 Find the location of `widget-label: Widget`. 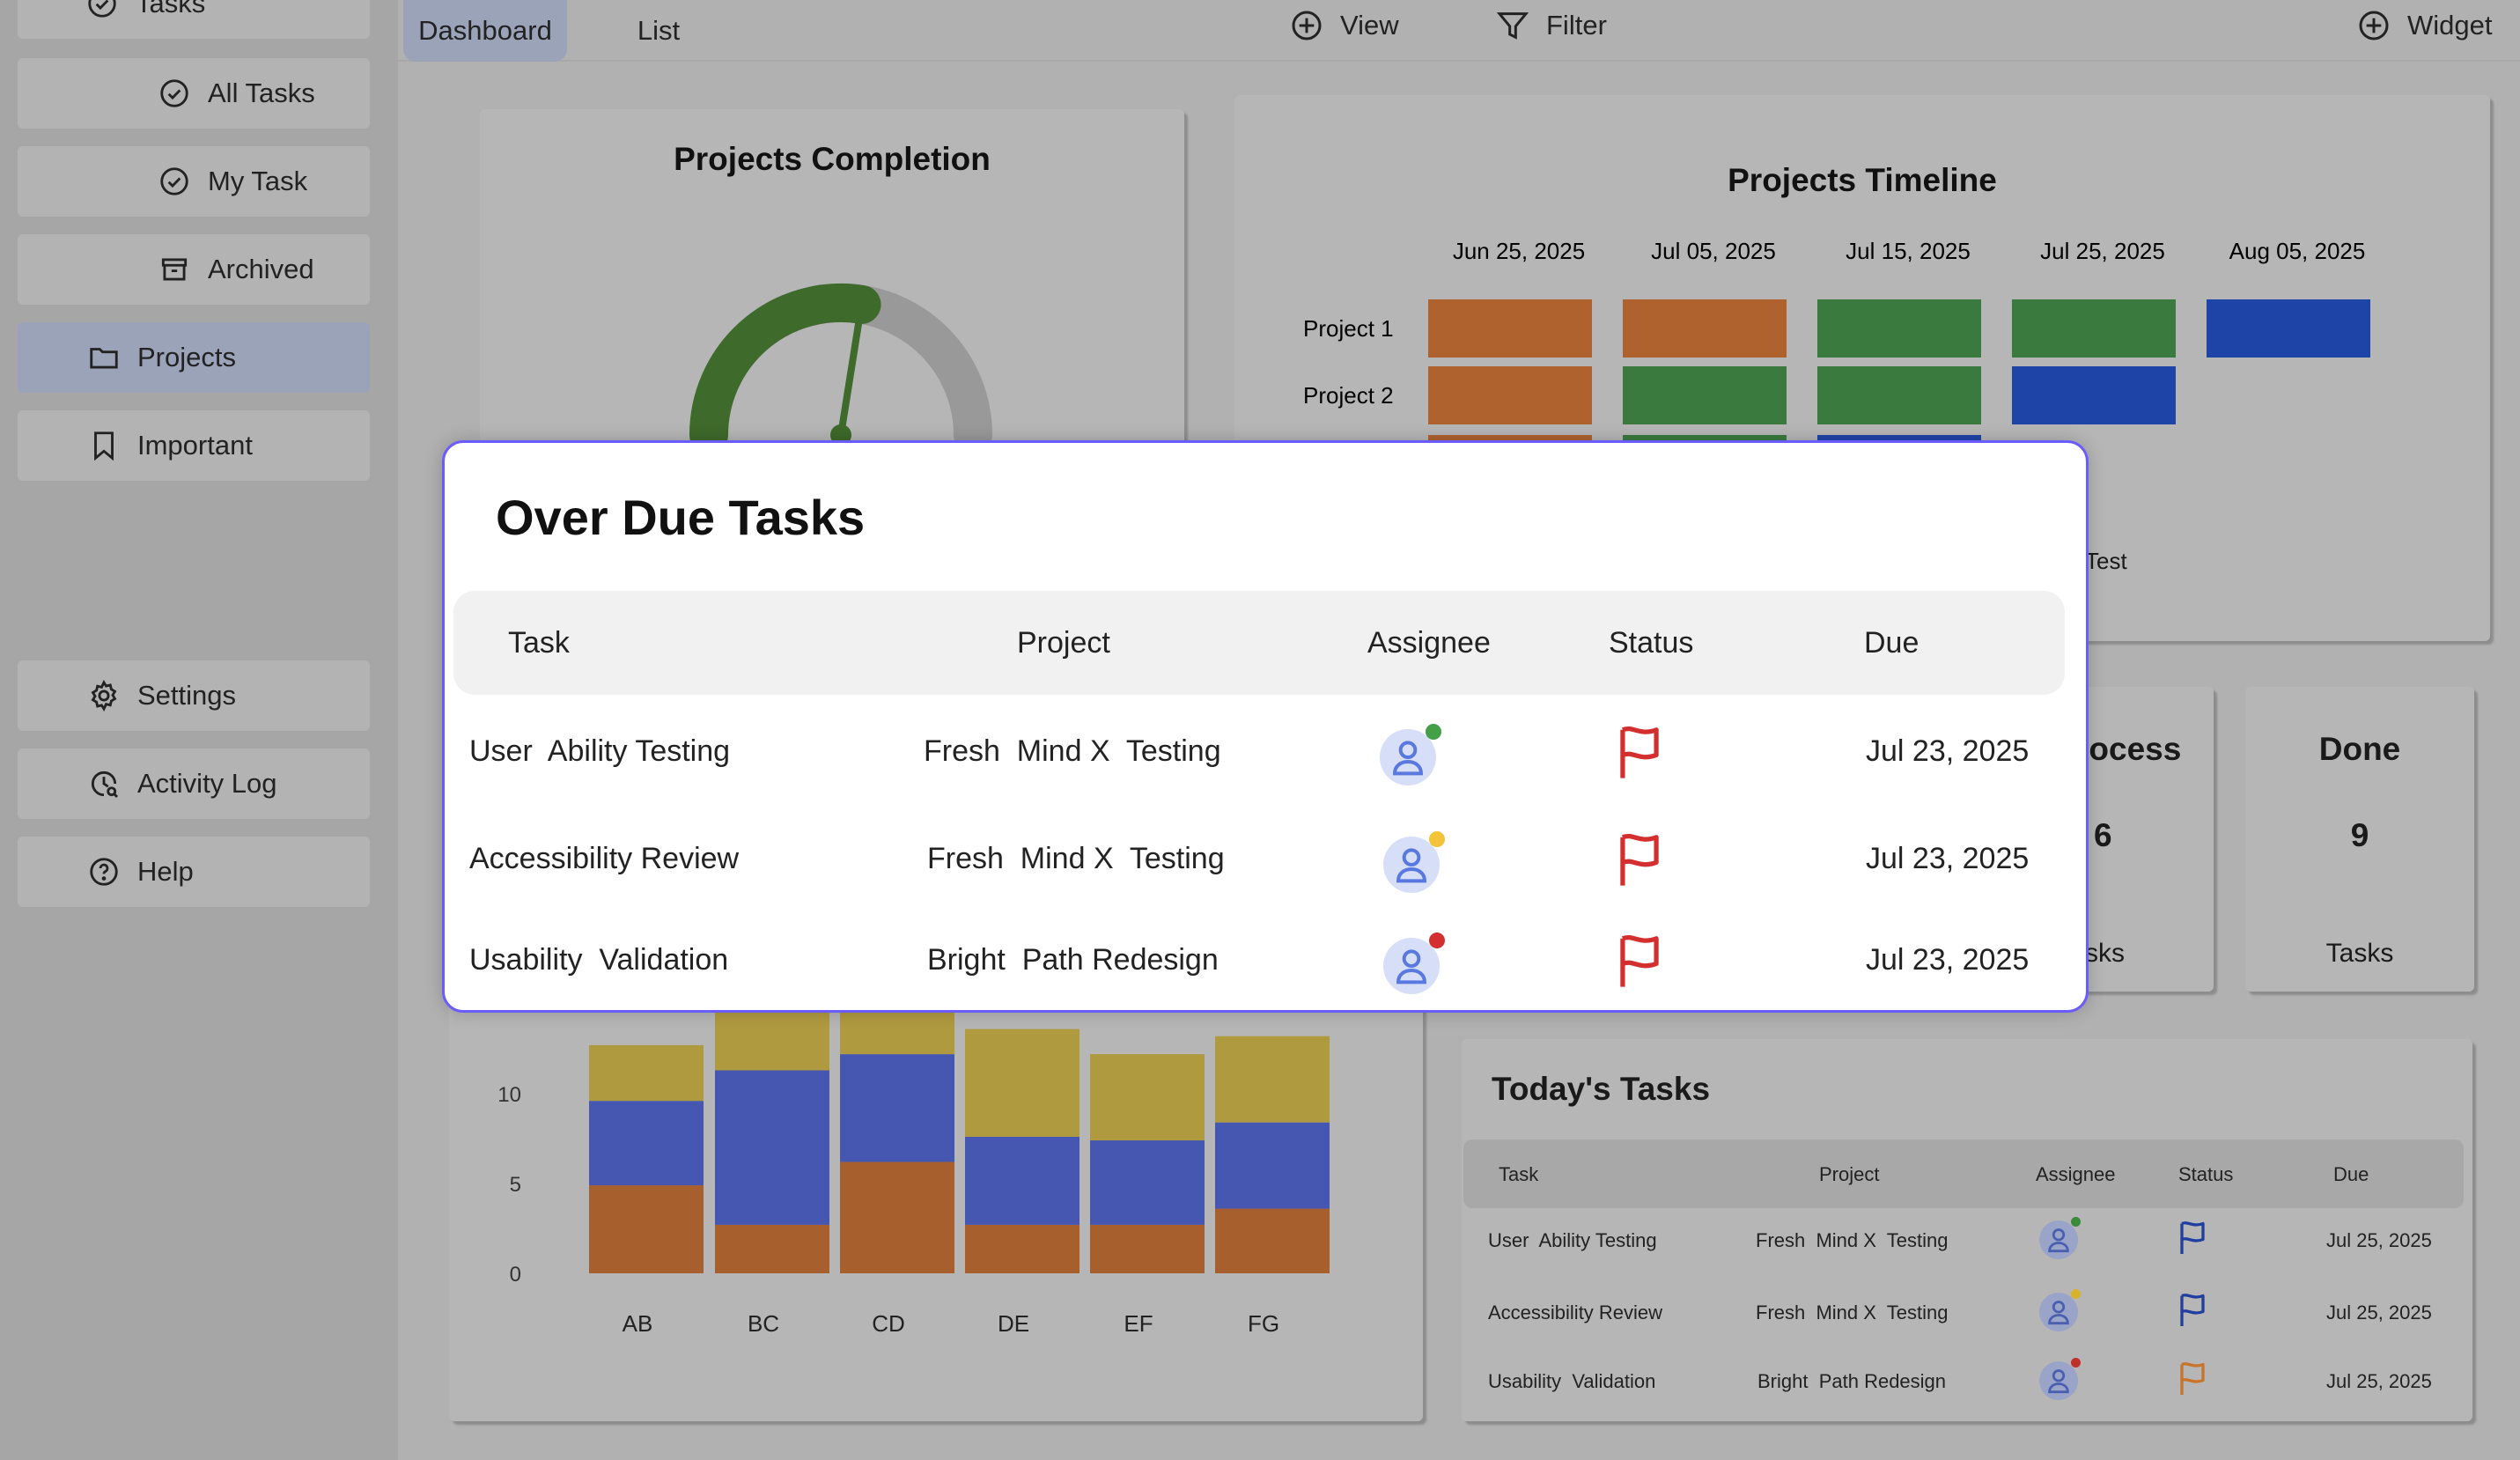

widget-label: Widget is located at coordinates (2450, 25).